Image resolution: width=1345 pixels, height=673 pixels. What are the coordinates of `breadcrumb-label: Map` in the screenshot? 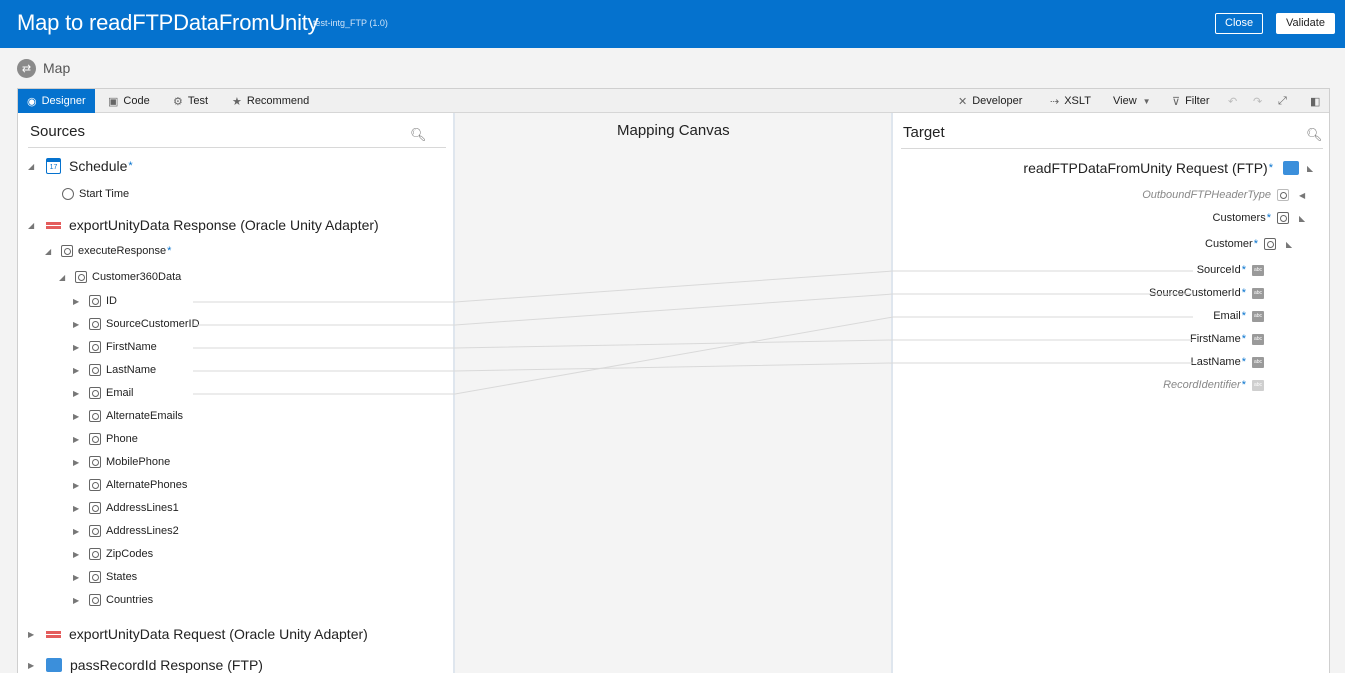 It's located at (57, 68).